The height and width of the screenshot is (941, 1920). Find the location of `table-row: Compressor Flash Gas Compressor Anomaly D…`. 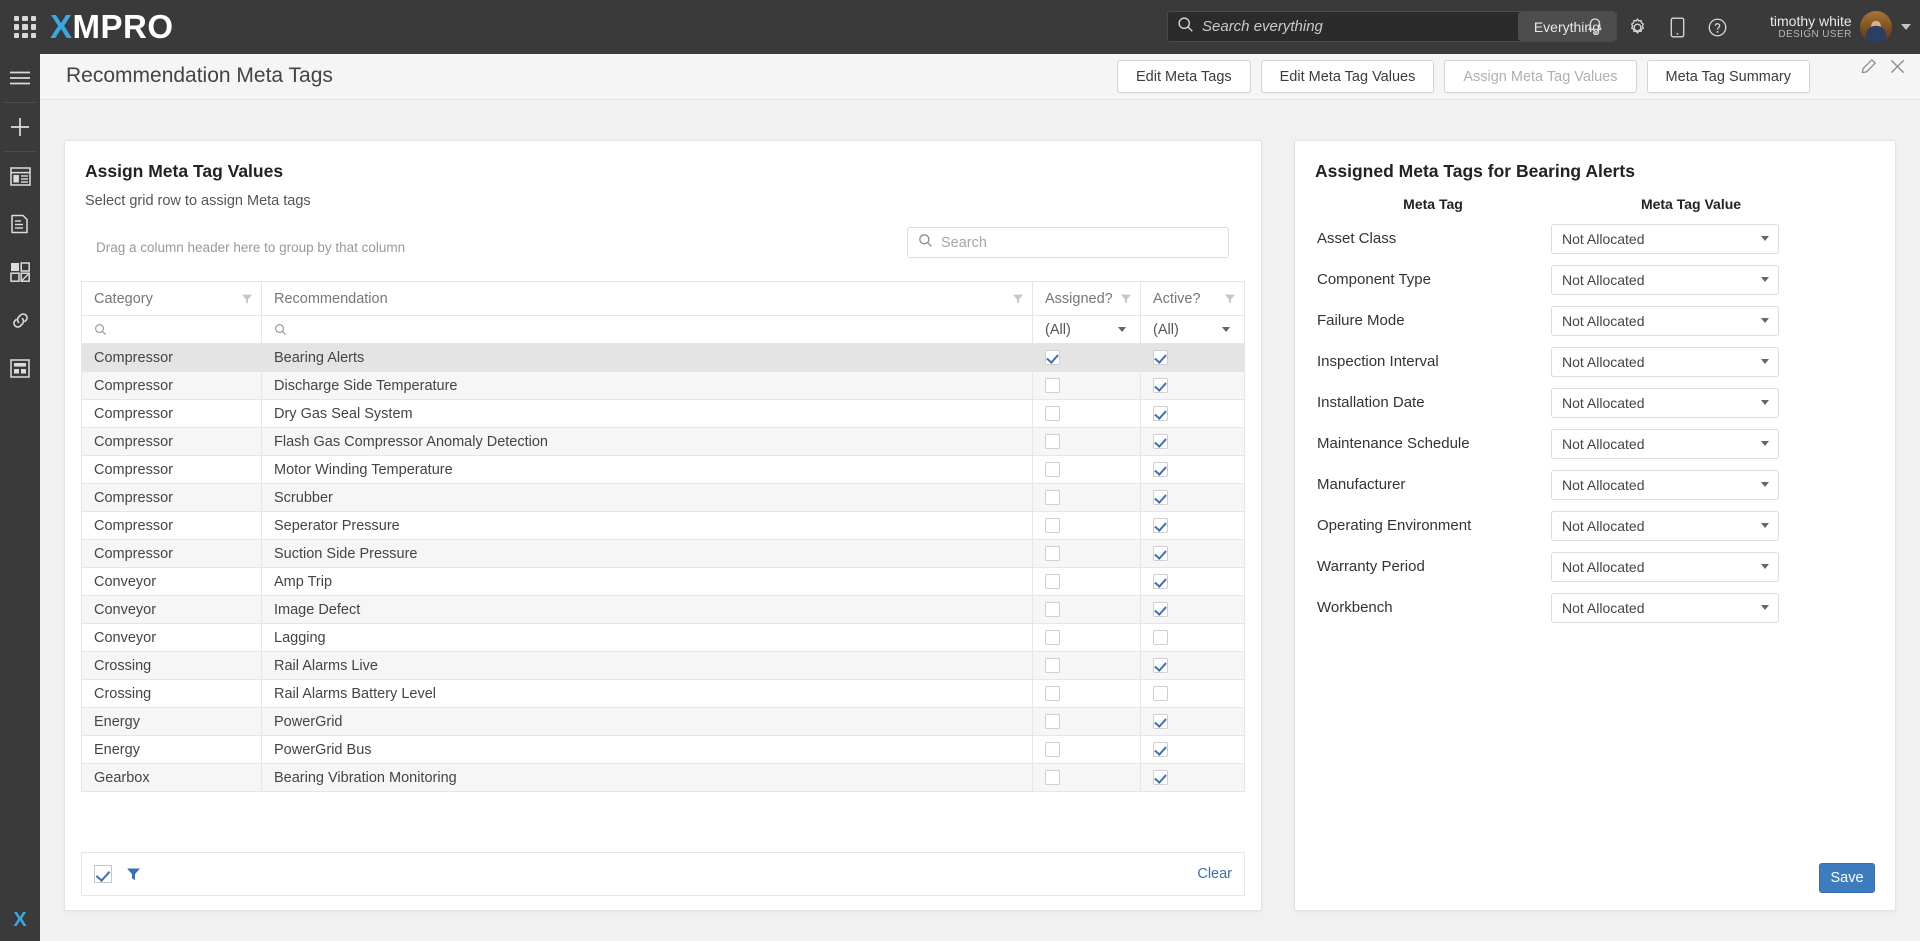

table-row: Compressor Flash Gas Compressor Anomaly D… is located at coordinates (663, 441).